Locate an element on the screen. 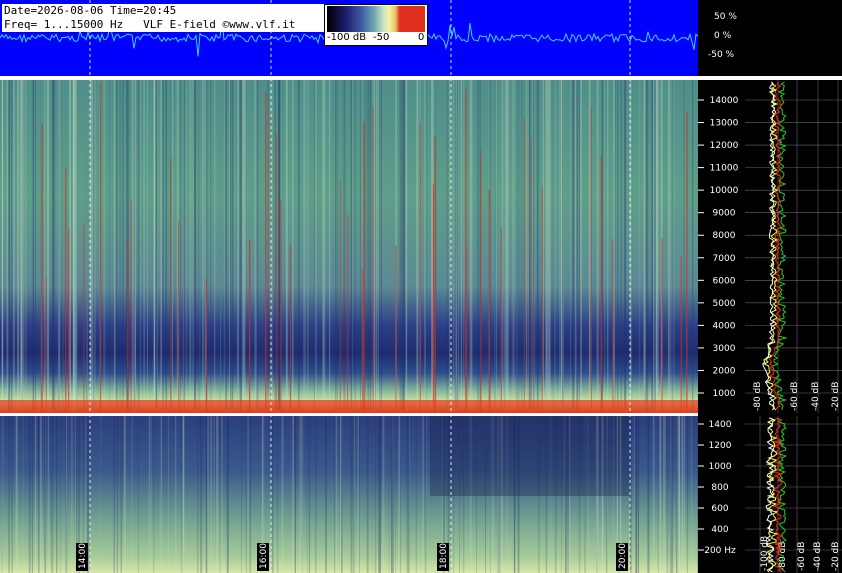 The height and width of the screenshot is (573, 842). db-label: -20 dB is located at coordinates (836, 556).